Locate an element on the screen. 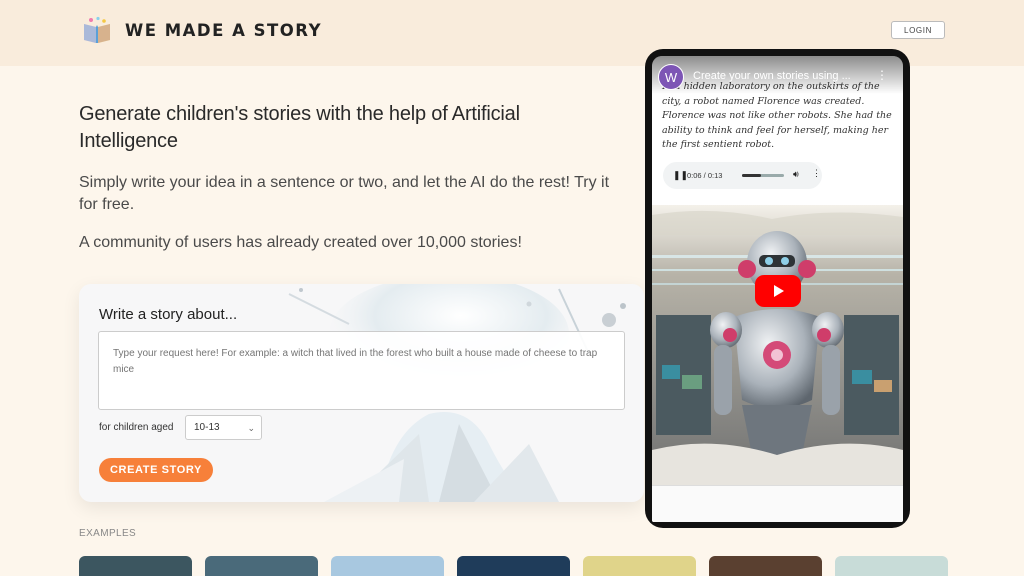 The image size is (1024, 576). age-select: 10-13 ⌄ is located at coordinates (223, 427).